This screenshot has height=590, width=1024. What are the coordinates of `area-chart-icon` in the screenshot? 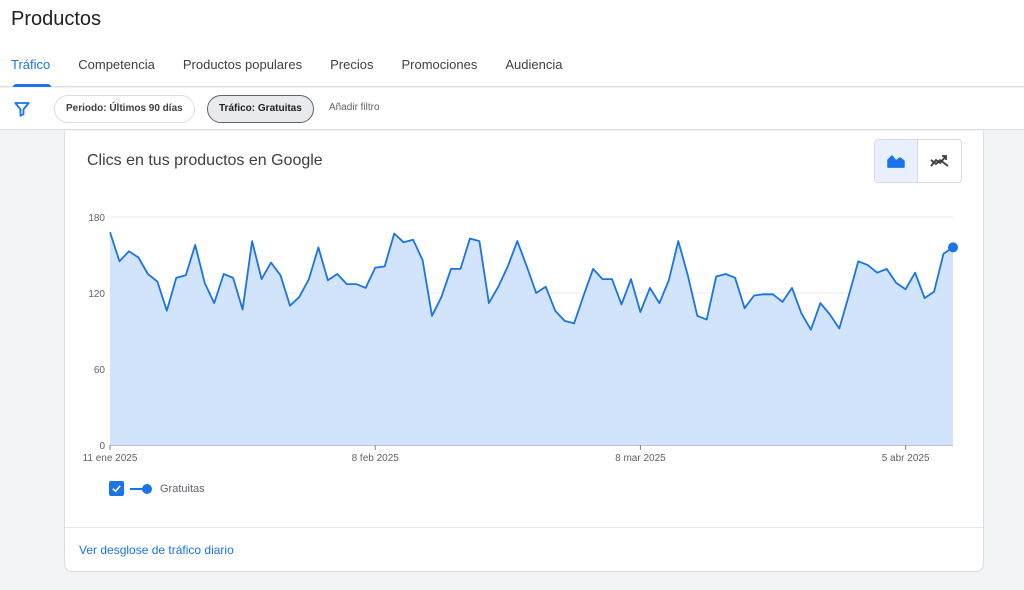 It's located at (896, 161).